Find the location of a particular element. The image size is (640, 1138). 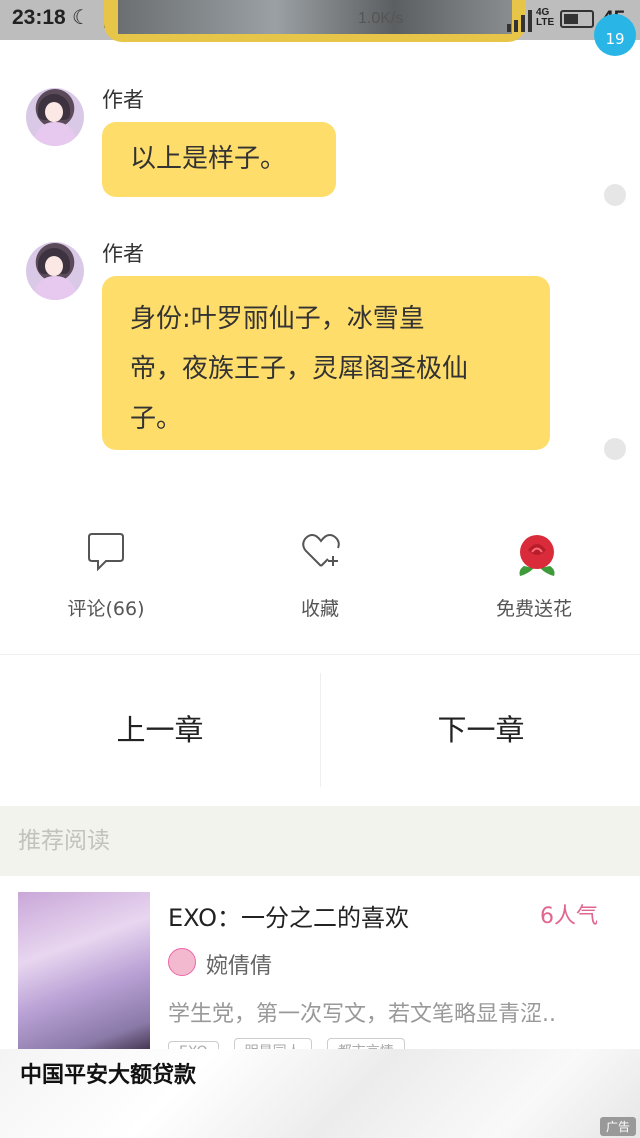

book-title: EXO：一分之二的喜欢 is located at coordinates (288, 915).